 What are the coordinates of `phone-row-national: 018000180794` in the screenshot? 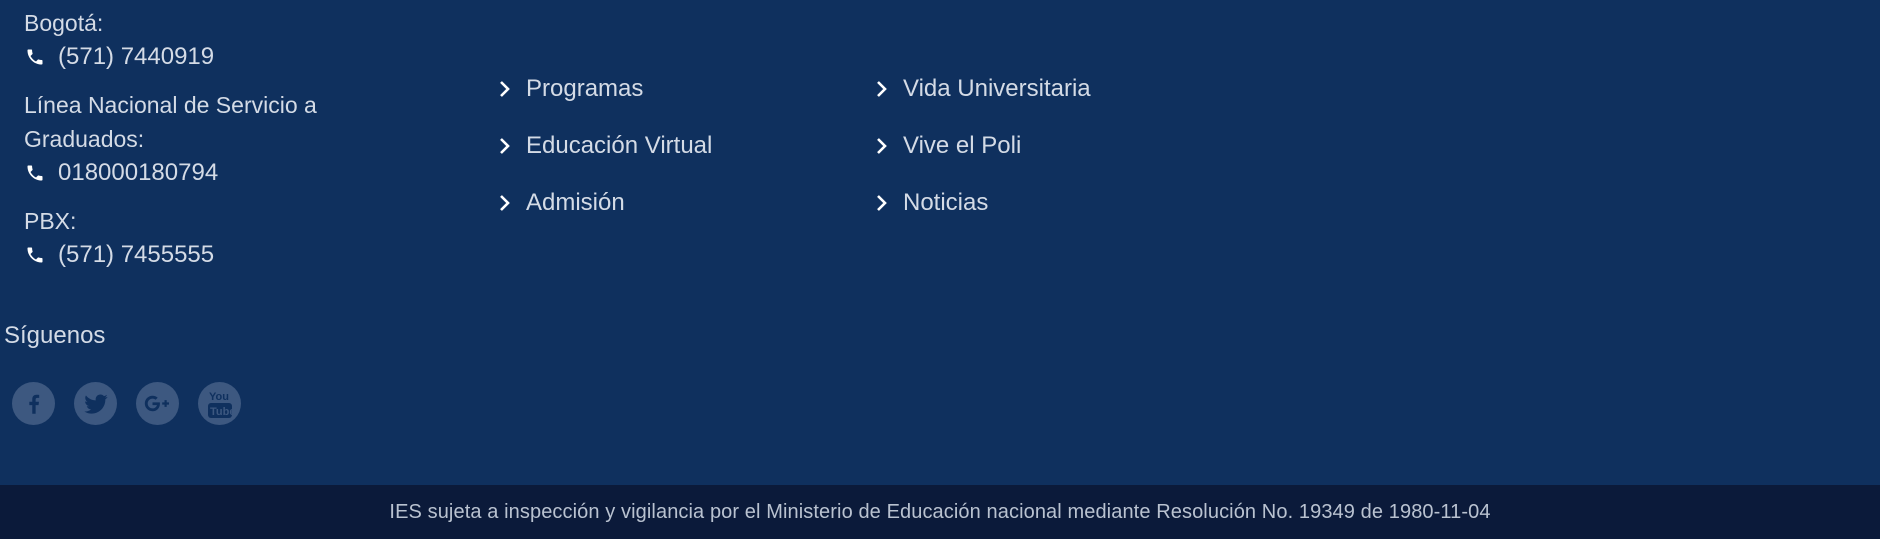 It's located at (204, 173).